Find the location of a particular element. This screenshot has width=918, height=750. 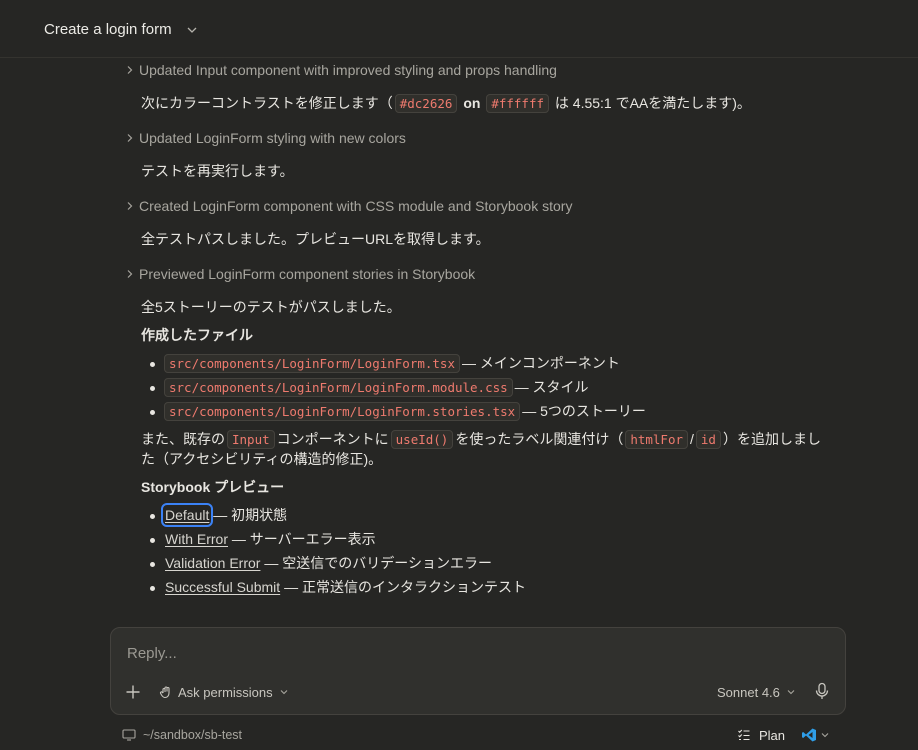

microphone-icon is located at coordinates (822, 691).